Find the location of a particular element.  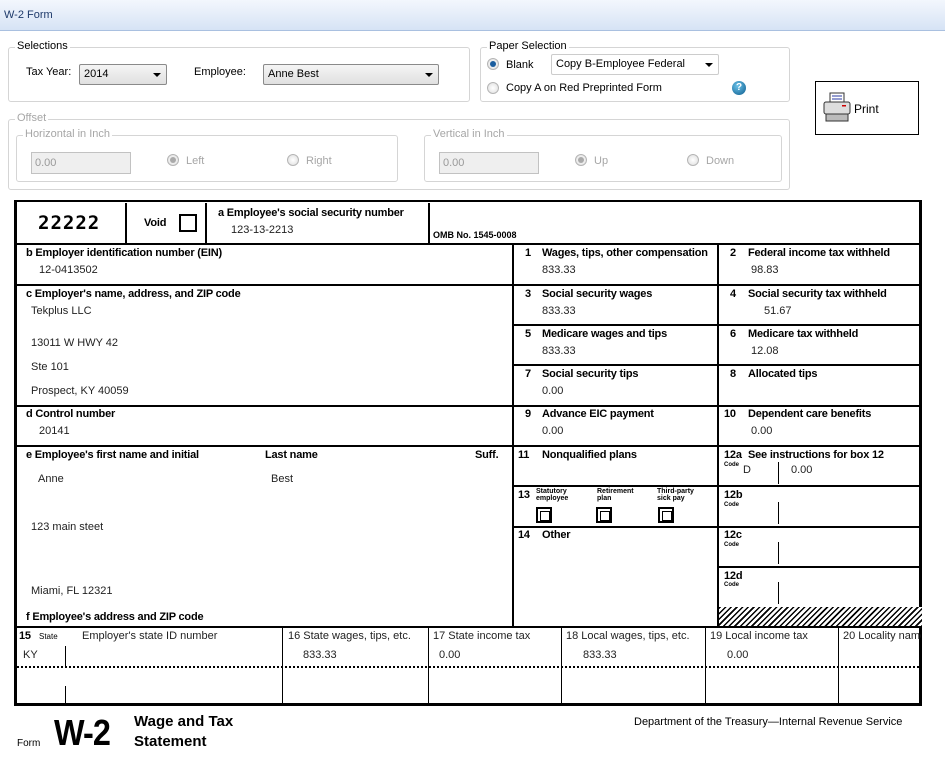

employer-city: Prospect, KY 40059 is located at coordinates (80, 391).